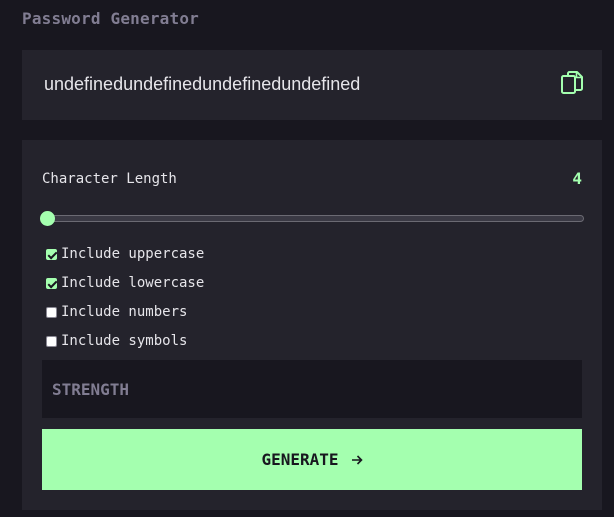 The image size is (614, 517). Describe the element at coordinates (202, 84) in the screenshot. I see `password-display: undefinedundefinedundefinedundefined` at that location.